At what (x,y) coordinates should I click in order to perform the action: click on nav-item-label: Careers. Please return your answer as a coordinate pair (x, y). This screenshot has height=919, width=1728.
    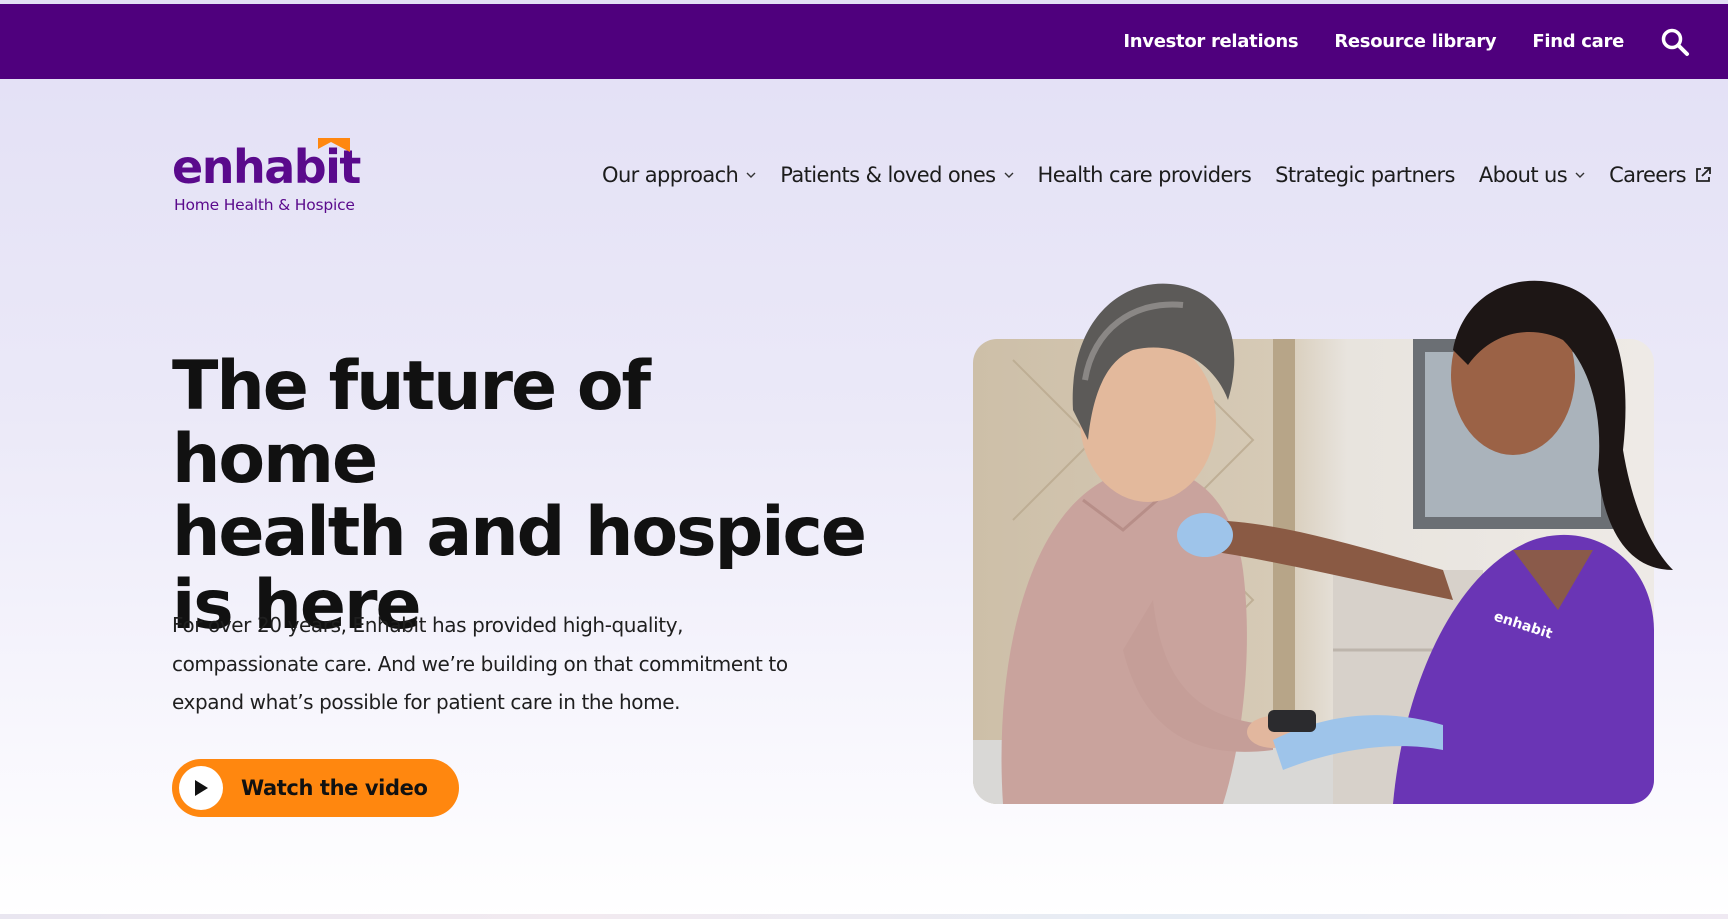
    Looking at the image, I should click on (1648, 175).